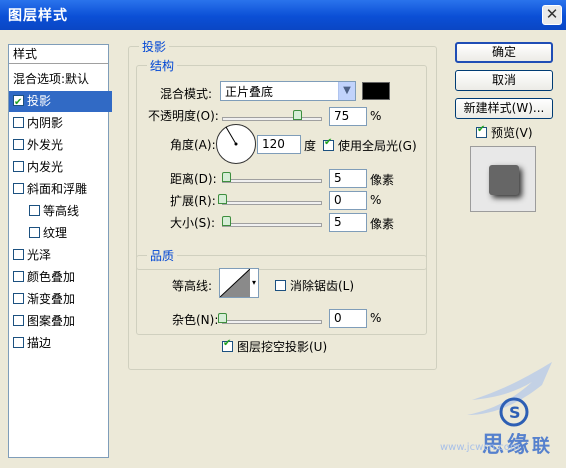  What do you see at coordinates (382, 224) in the screenshot?
I see `size-unit: 像素` at bounding box center [382, 224].